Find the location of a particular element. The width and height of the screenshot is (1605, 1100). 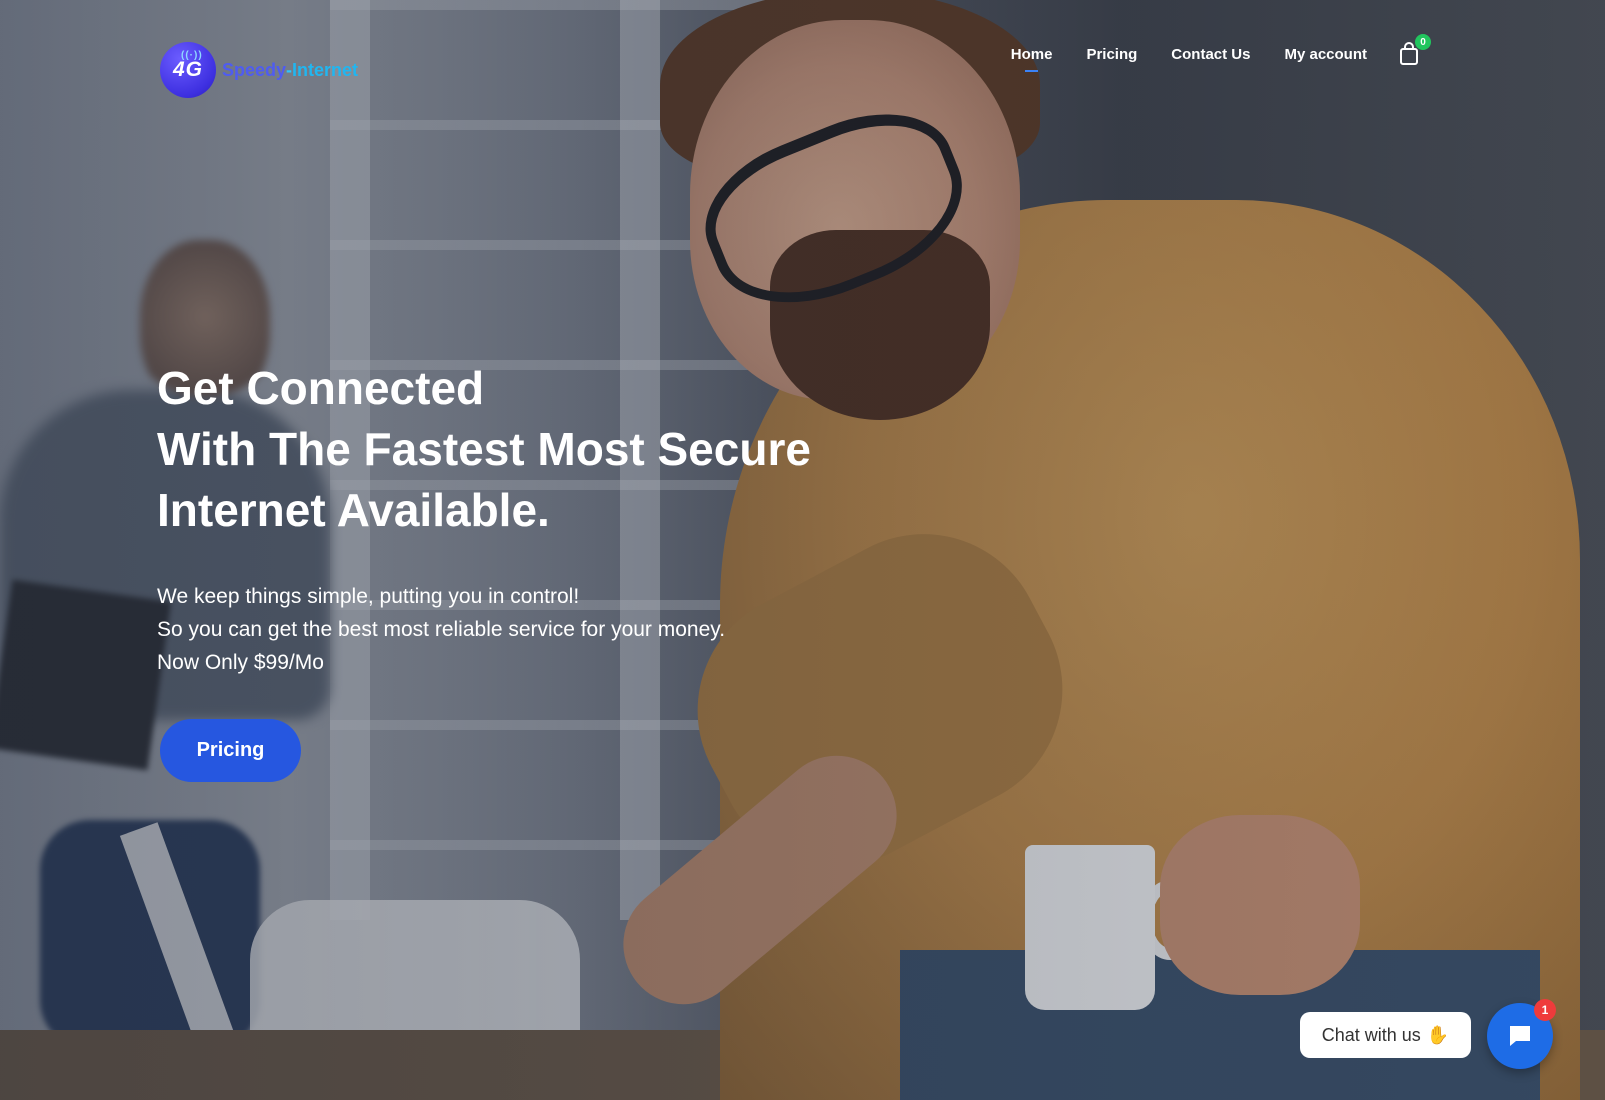

nav-my-account: My account is located at coordinates (1325, 54).